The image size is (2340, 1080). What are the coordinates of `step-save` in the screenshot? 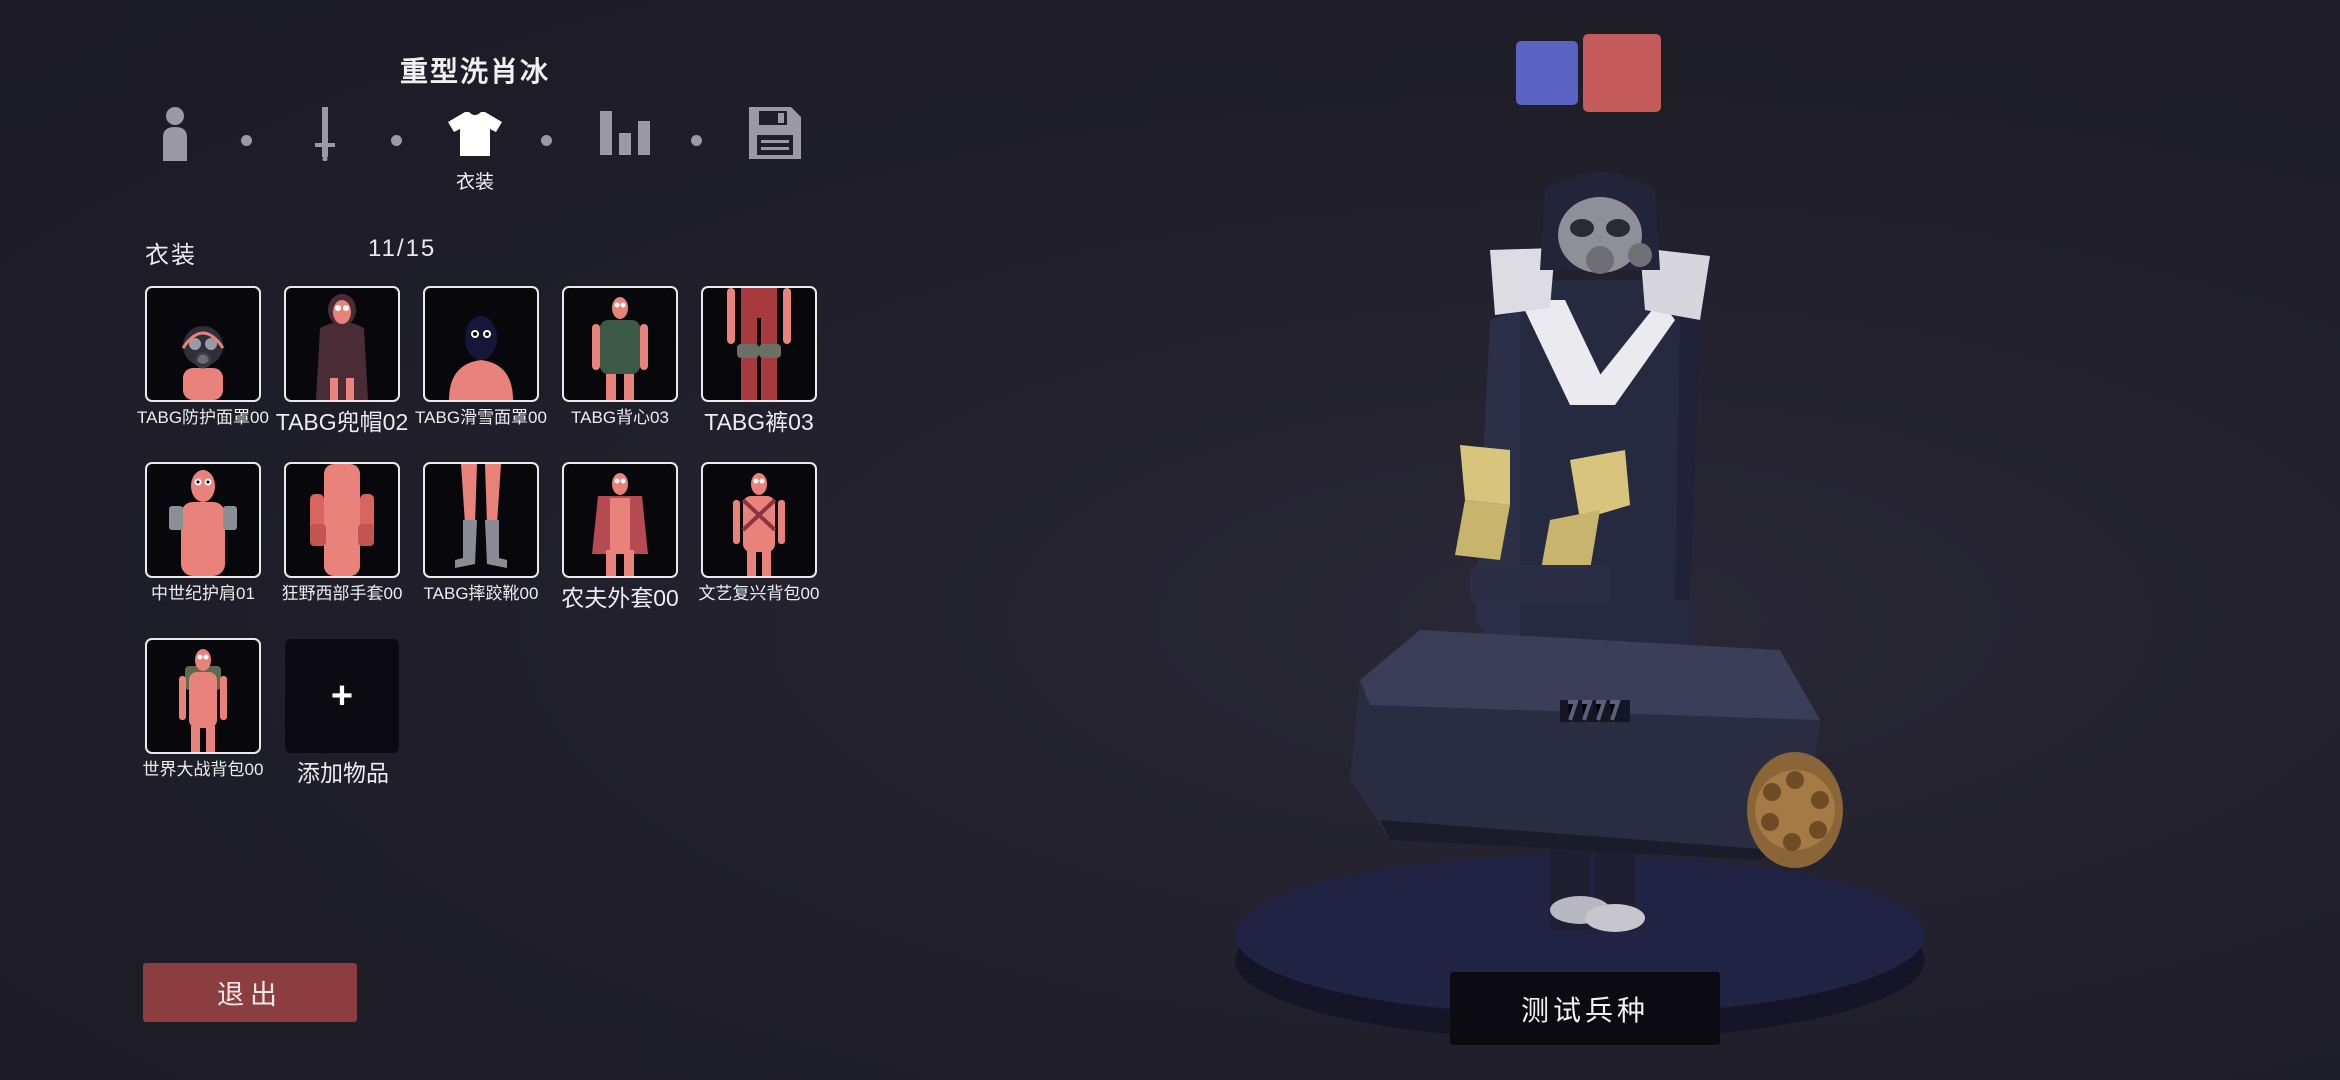 It's located at (775, 150).